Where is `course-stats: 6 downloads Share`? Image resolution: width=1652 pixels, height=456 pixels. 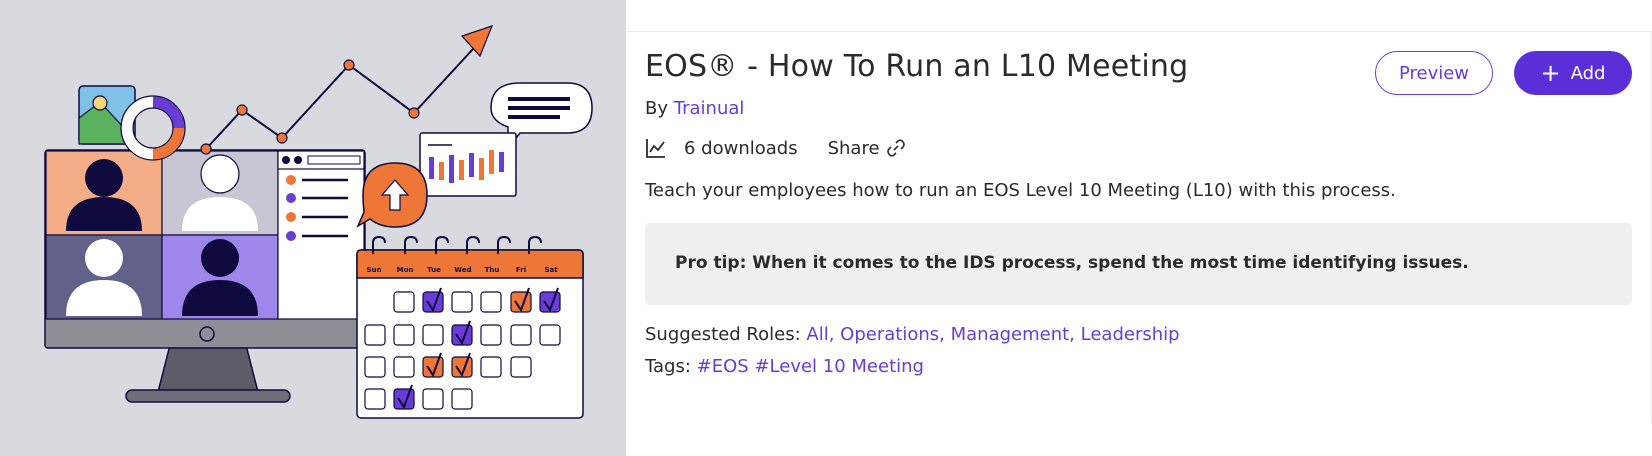 course-stats: 6 downloads Share is located at coordinates (775, 148).